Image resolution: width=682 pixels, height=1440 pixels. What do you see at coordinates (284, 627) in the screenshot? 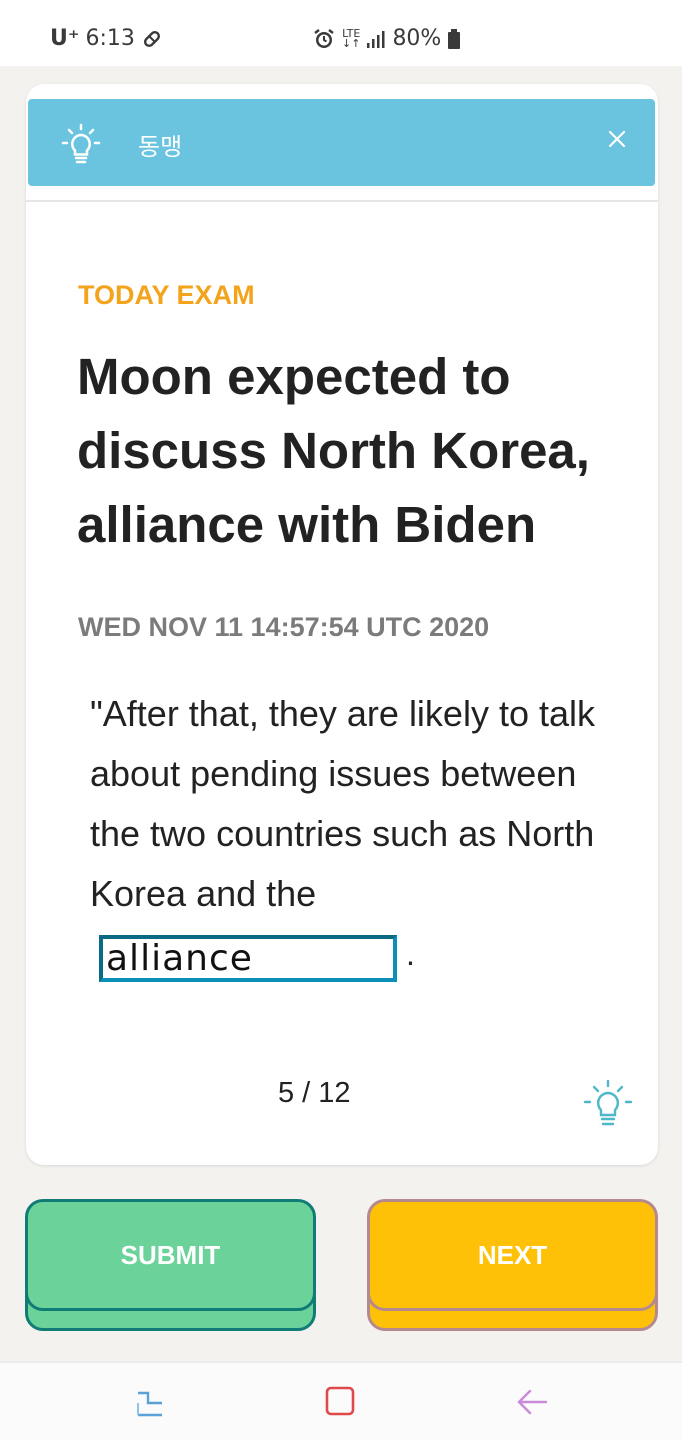
I see `article-date: WED NOV 11 14:57:54 UTC 2020` at bounding box center [284, 627].